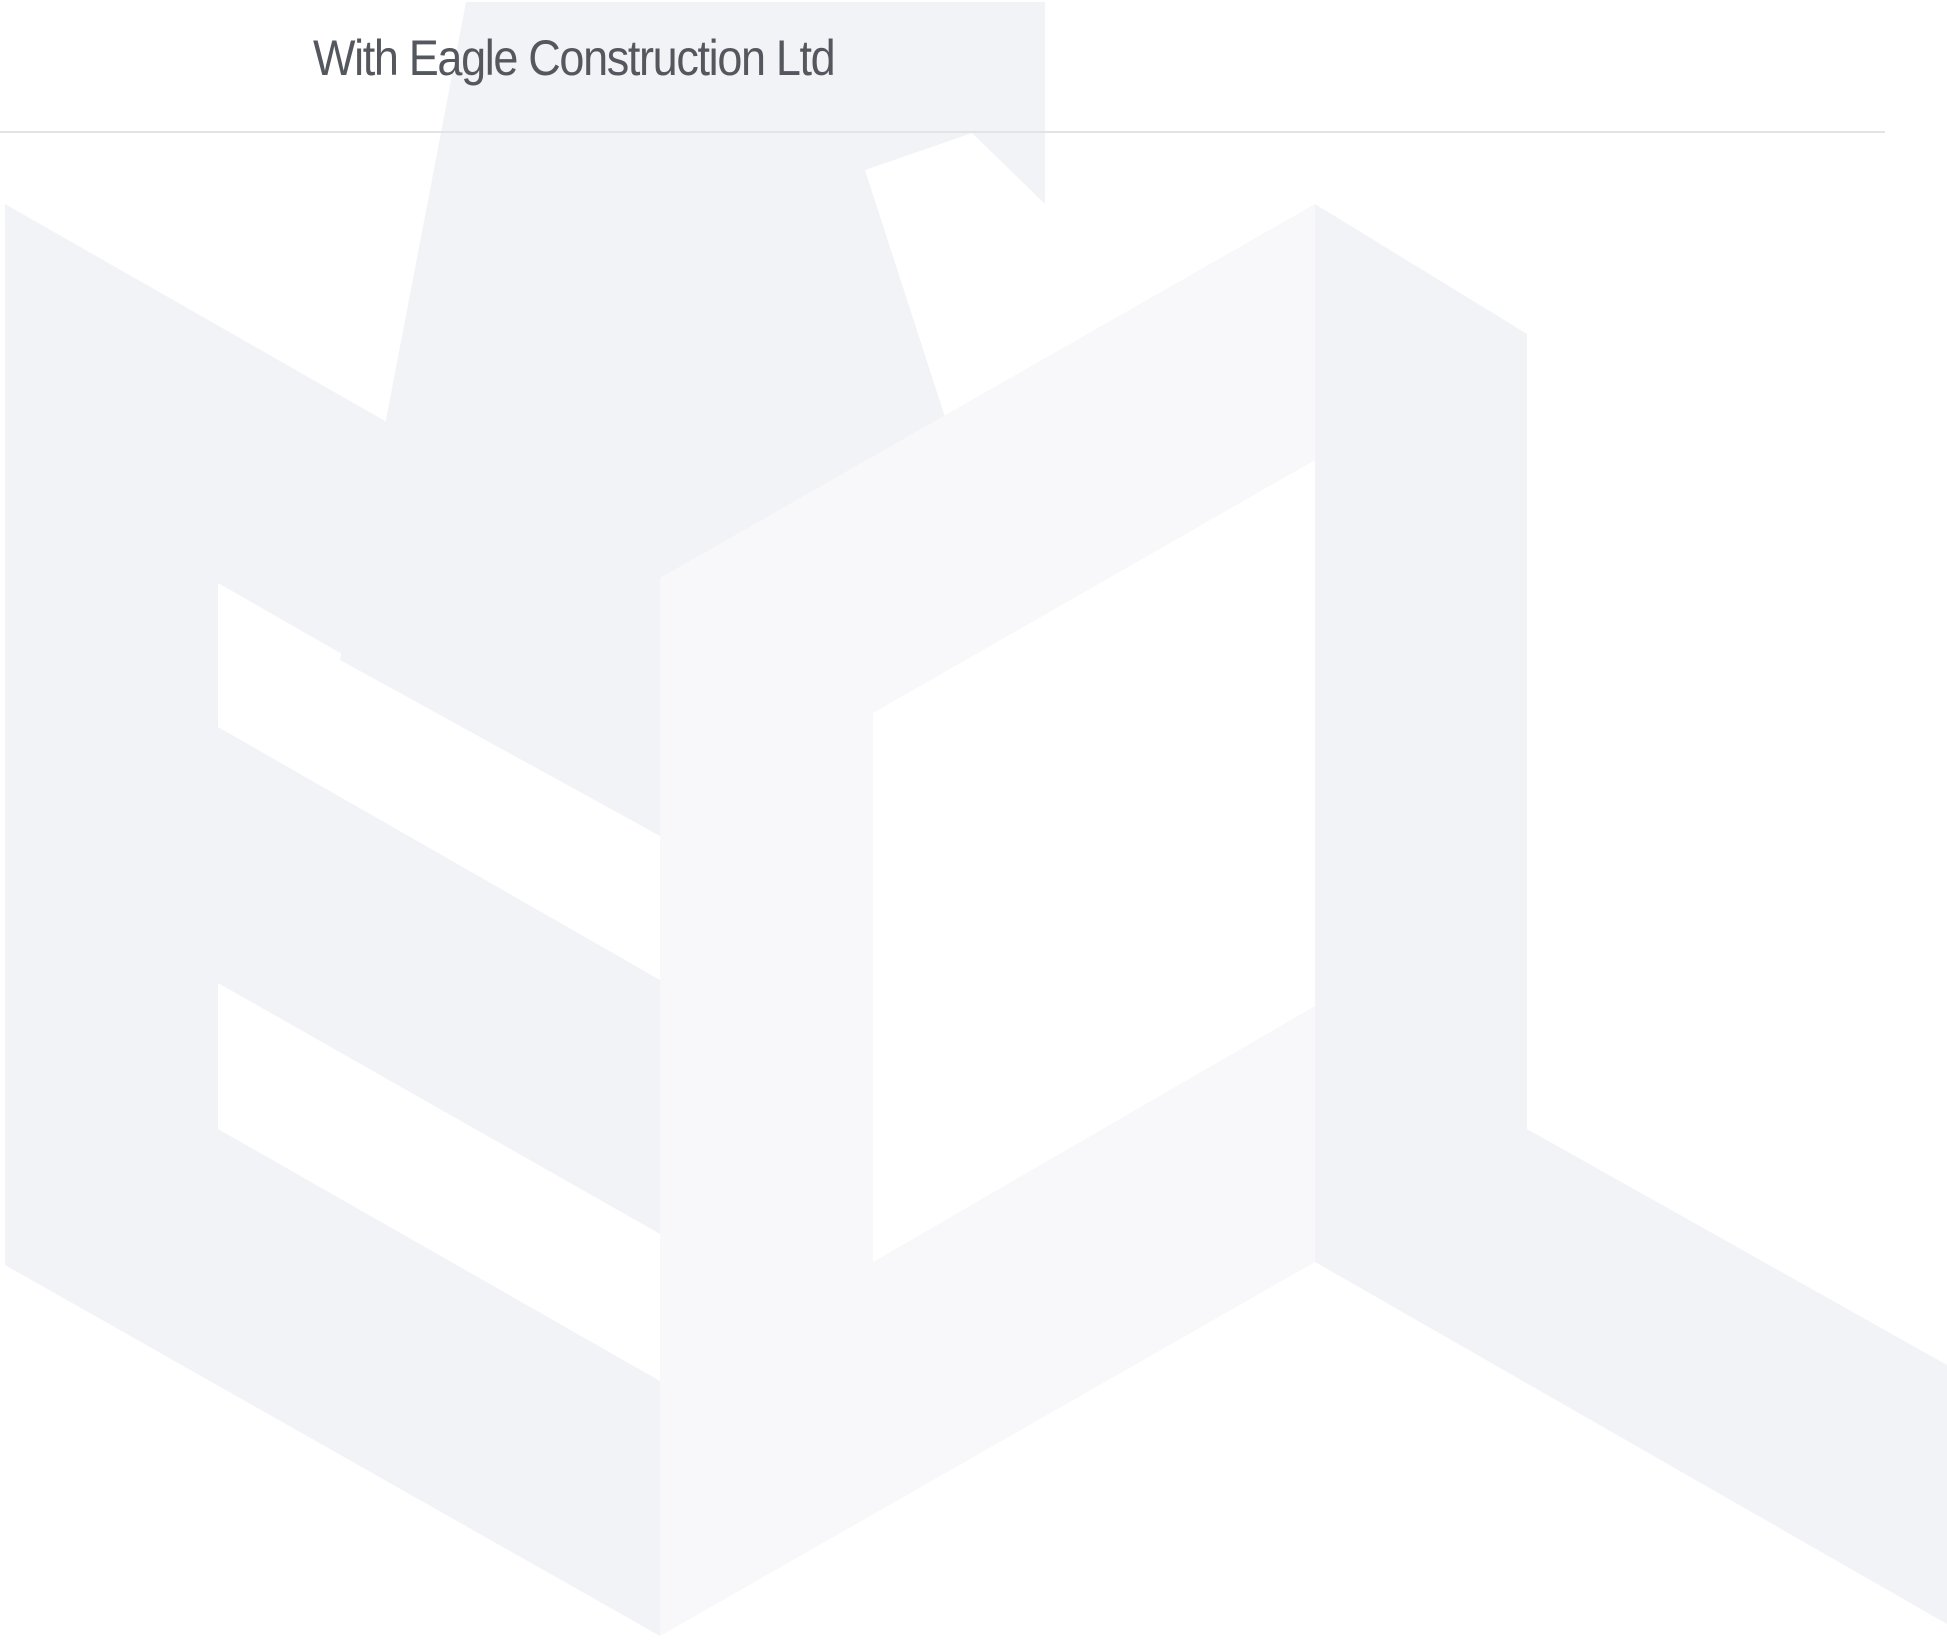  What do you see at coordinates (574, 58) in the screenshot?
I see `page-title: With Eagle Construction Ltd` at bounding box center [574, 58].